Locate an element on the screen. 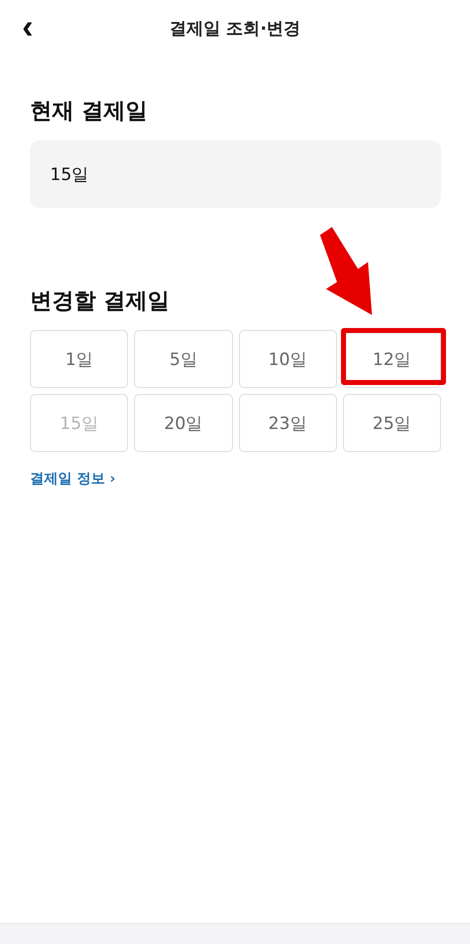 The width and height of the screenshot is (470, 944). day-option: 20일 is located at coordinates (183, 423).